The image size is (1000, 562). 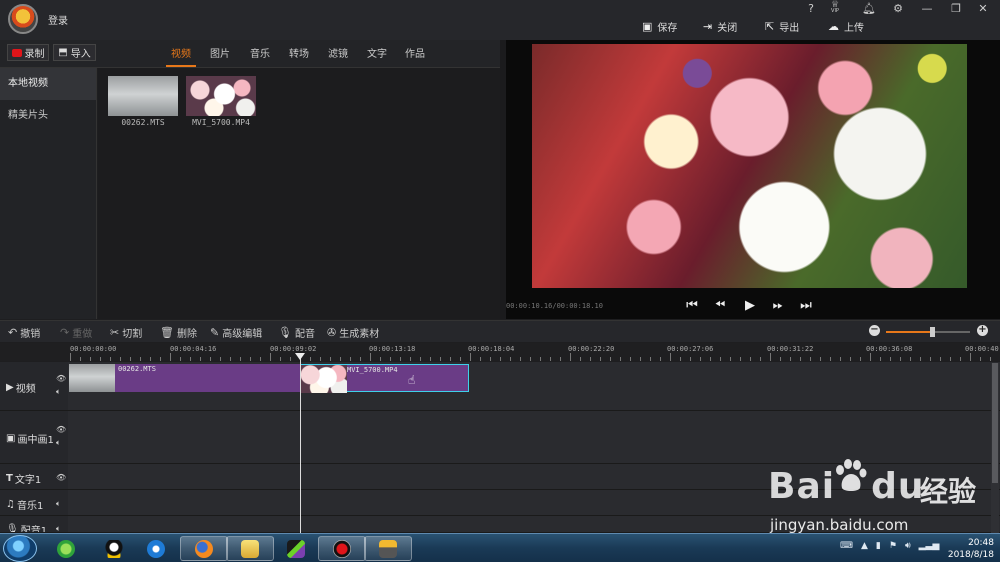 What do you see at coordinates (929, 546) in the screenshot?
I see `network-icon: ▂▃▅` at bounding box center [929, 546].